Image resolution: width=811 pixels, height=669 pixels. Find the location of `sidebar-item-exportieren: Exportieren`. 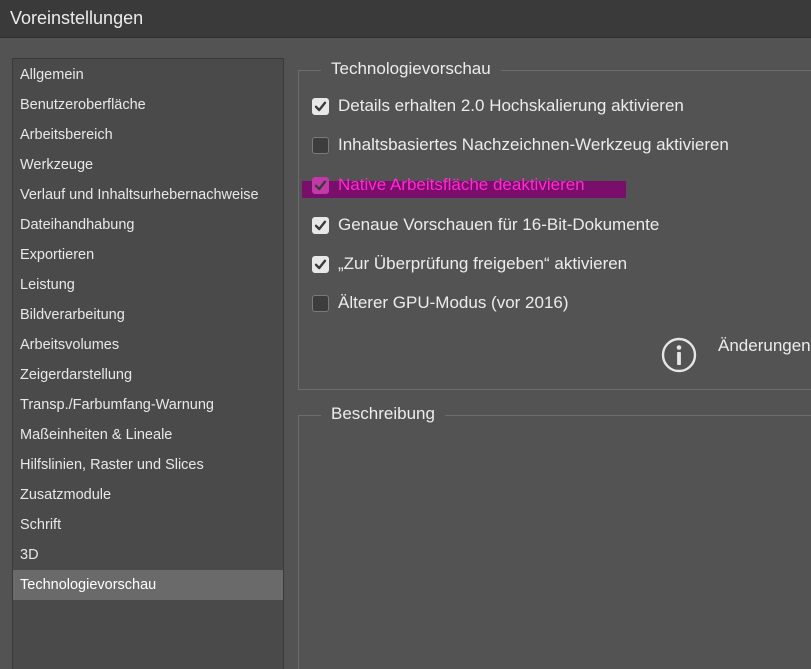

sidebar-item-exportieren: Exportieren is located at coordinates (148, 255).